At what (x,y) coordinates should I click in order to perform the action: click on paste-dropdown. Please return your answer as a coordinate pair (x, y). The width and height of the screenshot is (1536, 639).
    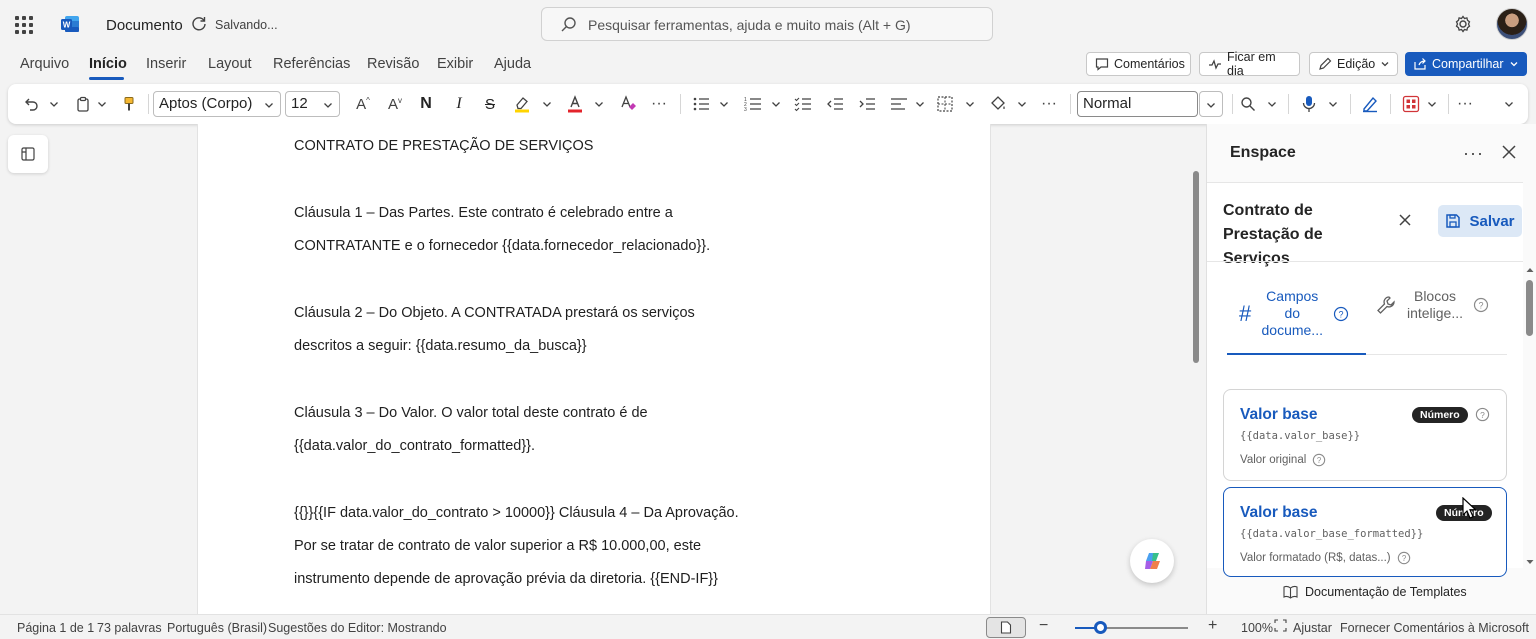
    Looking at the image, I should click on (102, 104).